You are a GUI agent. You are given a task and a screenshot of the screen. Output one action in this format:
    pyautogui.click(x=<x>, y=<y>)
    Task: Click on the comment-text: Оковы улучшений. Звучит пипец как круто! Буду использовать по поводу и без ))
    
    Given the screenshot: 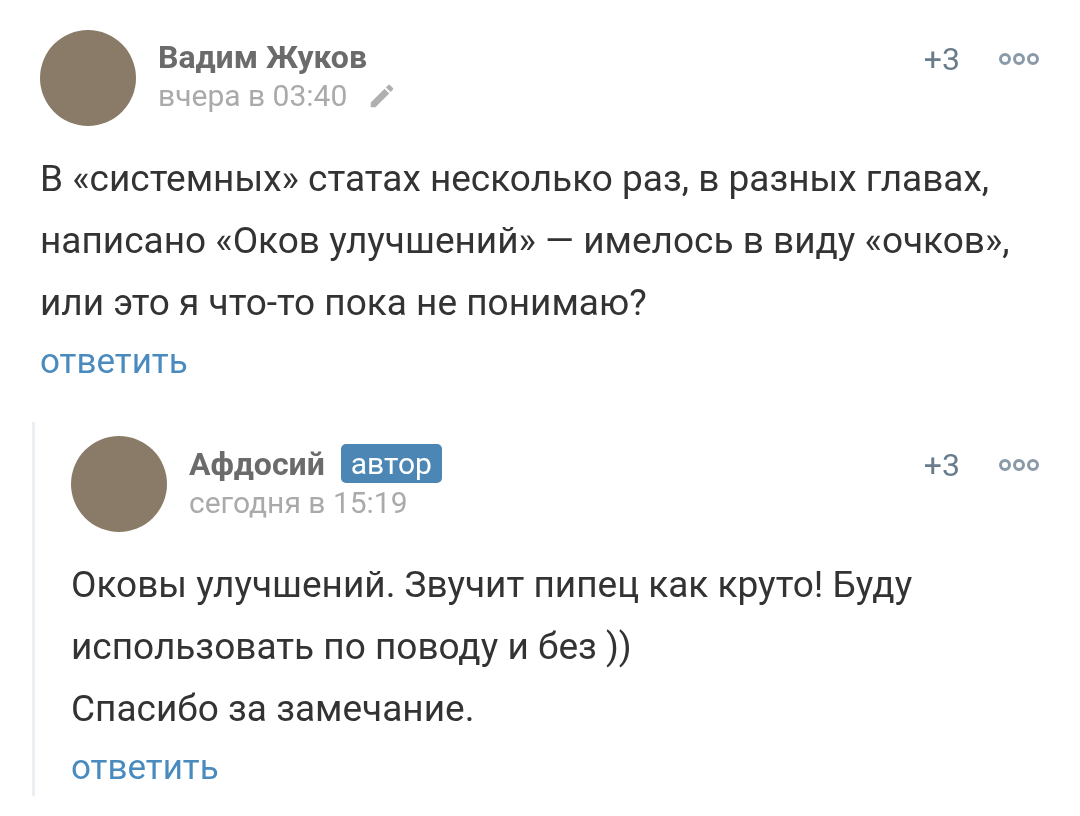 What is the action you would take?
    pyautogui.click(x=492, y=616)
    